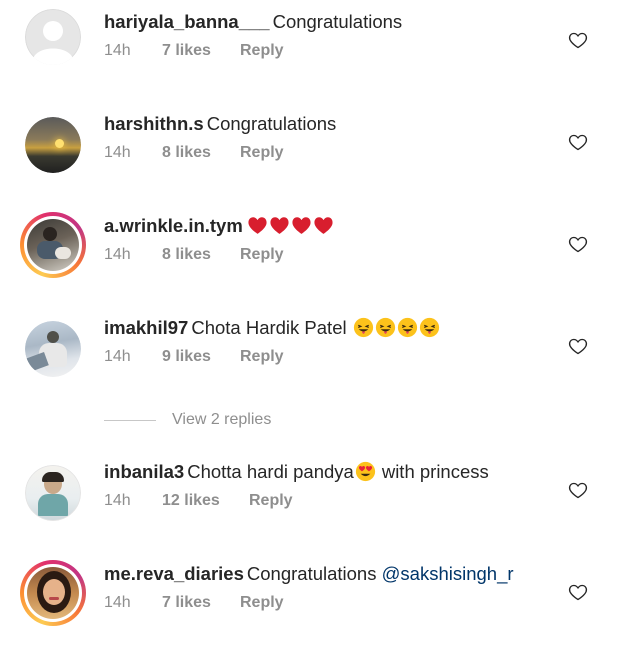  I want to click on heart-eyes-emoji-icon, so click(365, 471).